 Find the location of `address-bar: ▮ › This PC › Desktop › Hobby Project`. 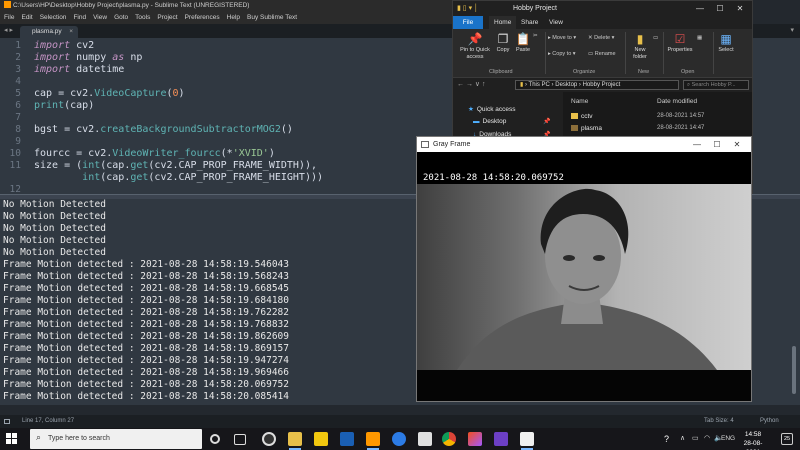

address-bar: ▮ › This PC › Desktop › Hobby Project is located at coordinates (597, 85).